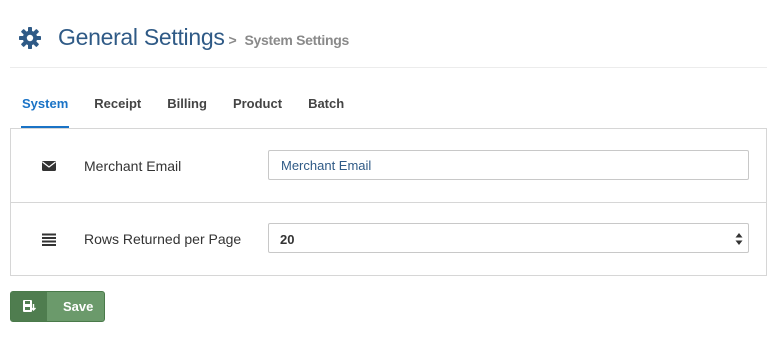 The image size is (779, 341). I want to click on select-arrows-icon, so click(739, 239).